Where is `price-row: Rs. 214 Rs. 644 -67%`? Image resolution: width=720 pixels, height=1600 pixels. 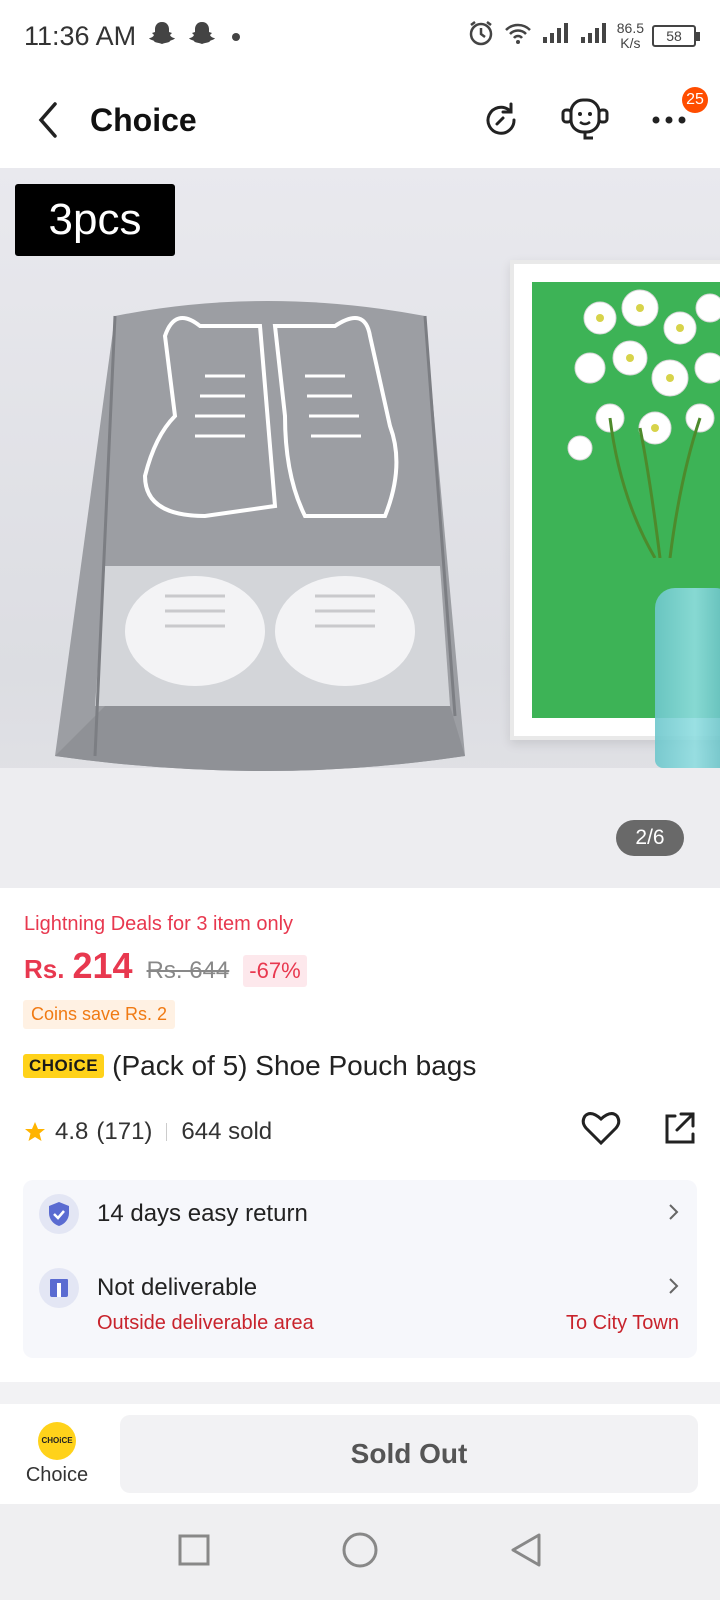
price-row: Rs. 214 Rs. 644 -67% is located at coordinates (165, 966).